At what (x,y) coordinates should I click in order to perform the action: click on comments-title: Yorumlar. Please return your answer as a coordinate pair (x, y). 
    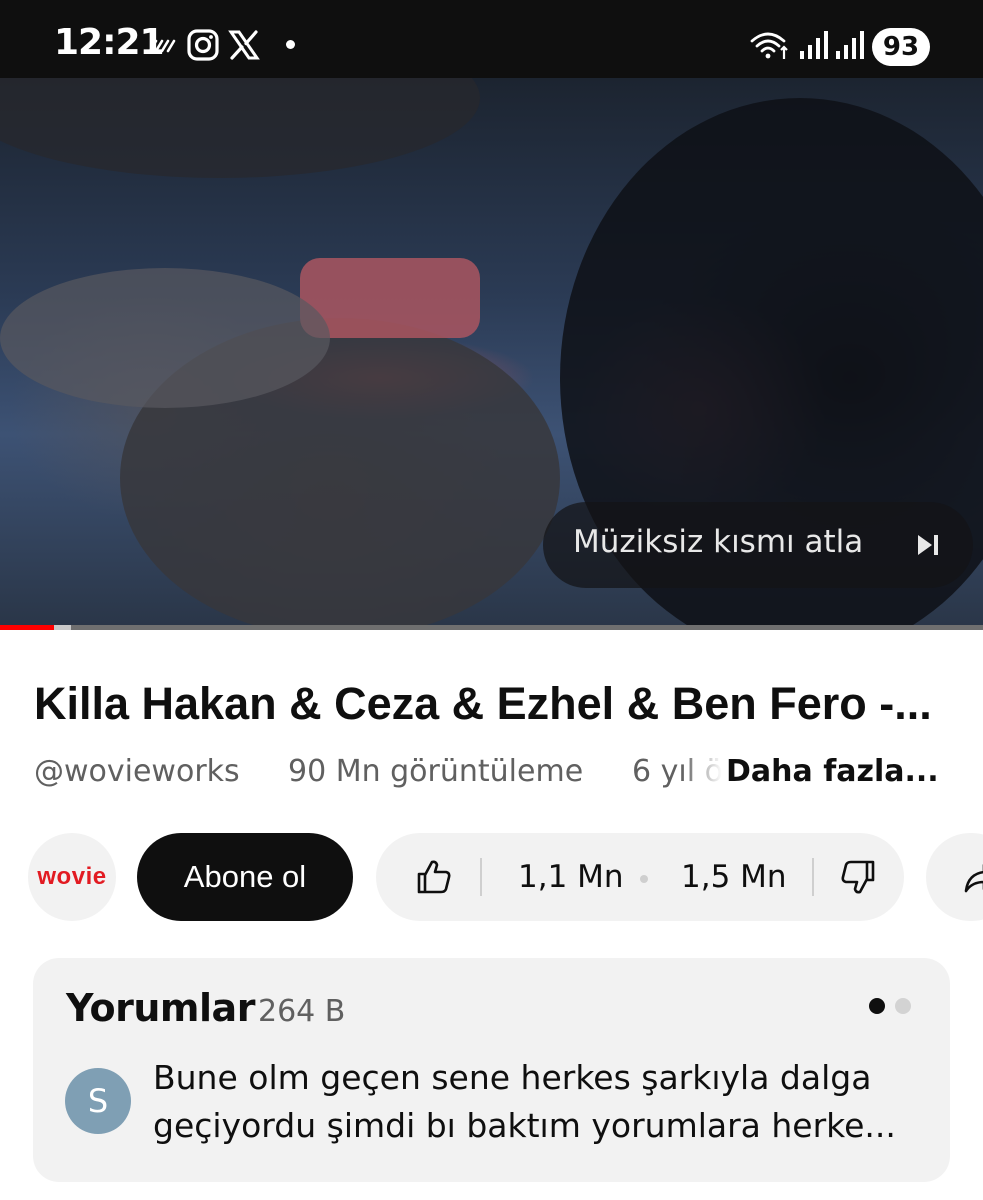
    Looking at the image, I should click on (160, 1008).